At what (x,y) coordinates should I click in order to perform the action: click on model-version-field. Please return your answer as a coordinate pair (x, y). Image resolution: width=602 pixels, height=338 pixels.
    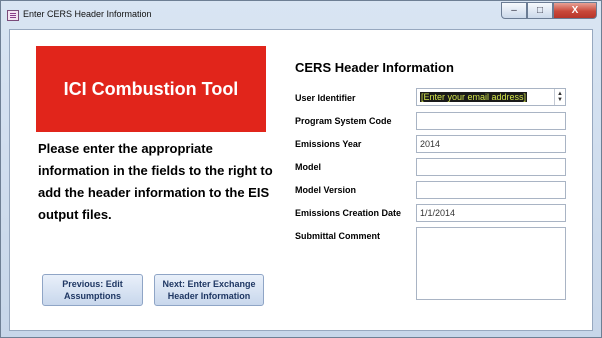
    Looking at the image, I should click on (491, 190).